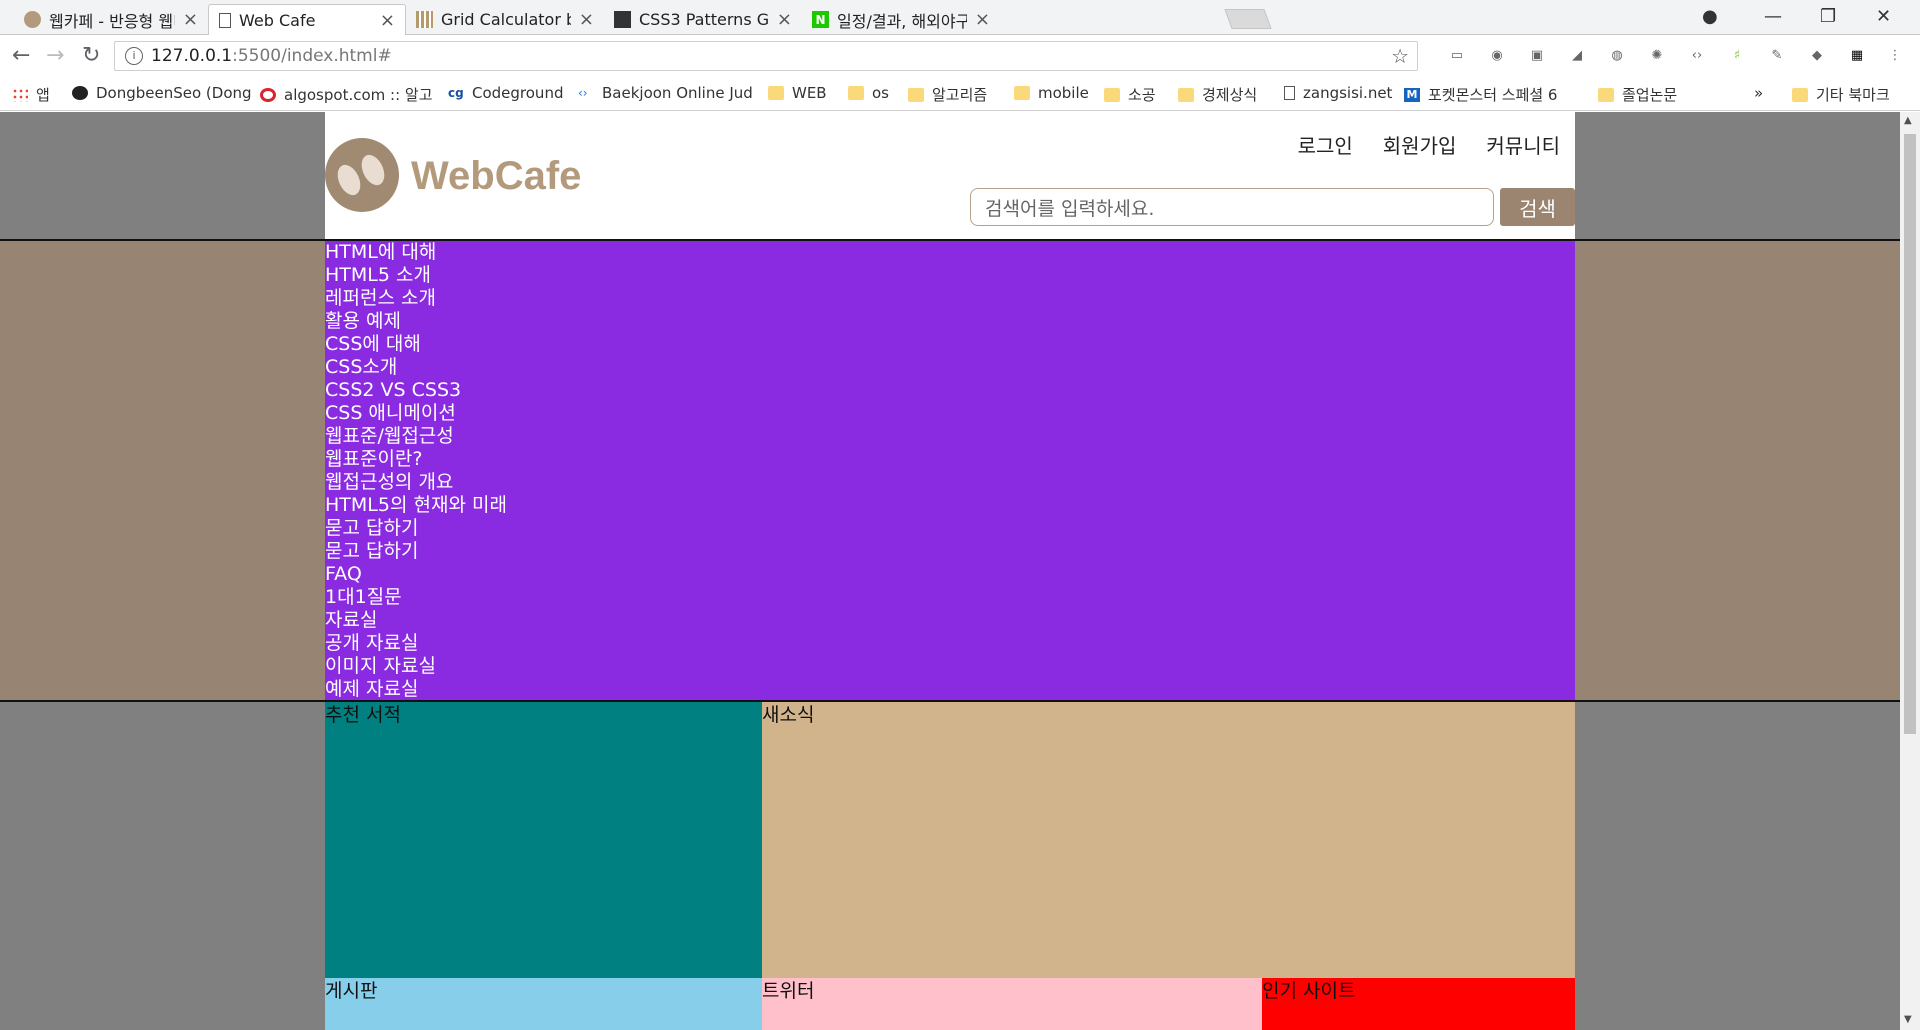  I want to click on extension-icon: ◢, so click(1577, 56).